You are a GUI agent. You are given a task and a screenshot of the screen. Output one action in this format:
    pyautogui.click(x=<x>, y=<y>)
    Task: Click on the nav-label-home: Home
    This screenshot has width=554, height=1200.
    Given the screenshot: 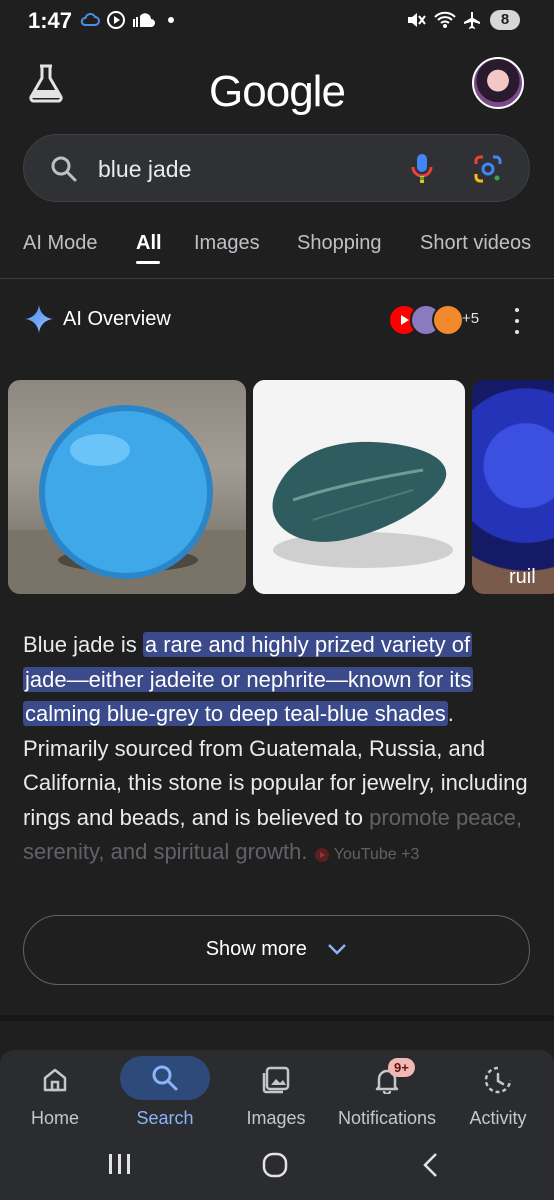 What is the action you would take?
    pyautogui.click(x=54, y=1118)
    